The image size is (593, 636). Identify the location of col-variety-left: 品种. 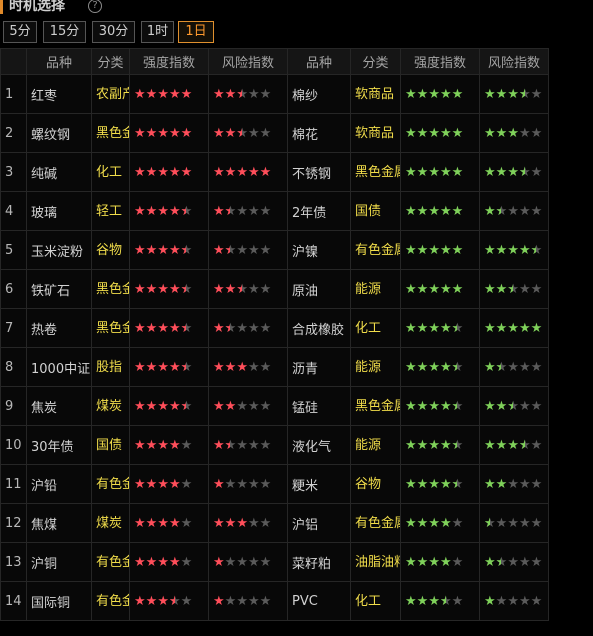
(59, 61).